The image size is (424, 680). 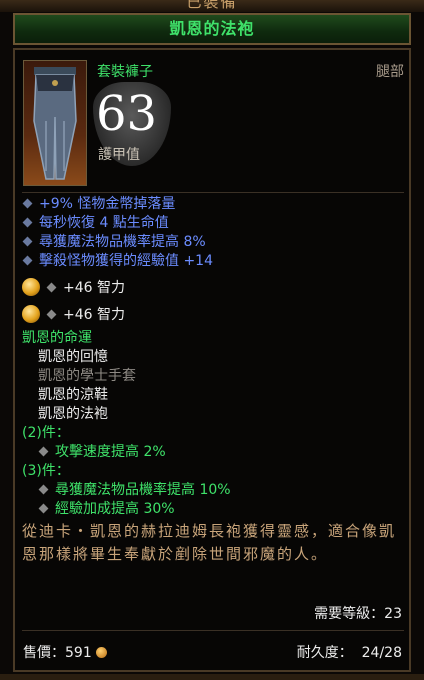 I want to click on set-piece: 凱恩的法袍, so click(x=73, y=414).